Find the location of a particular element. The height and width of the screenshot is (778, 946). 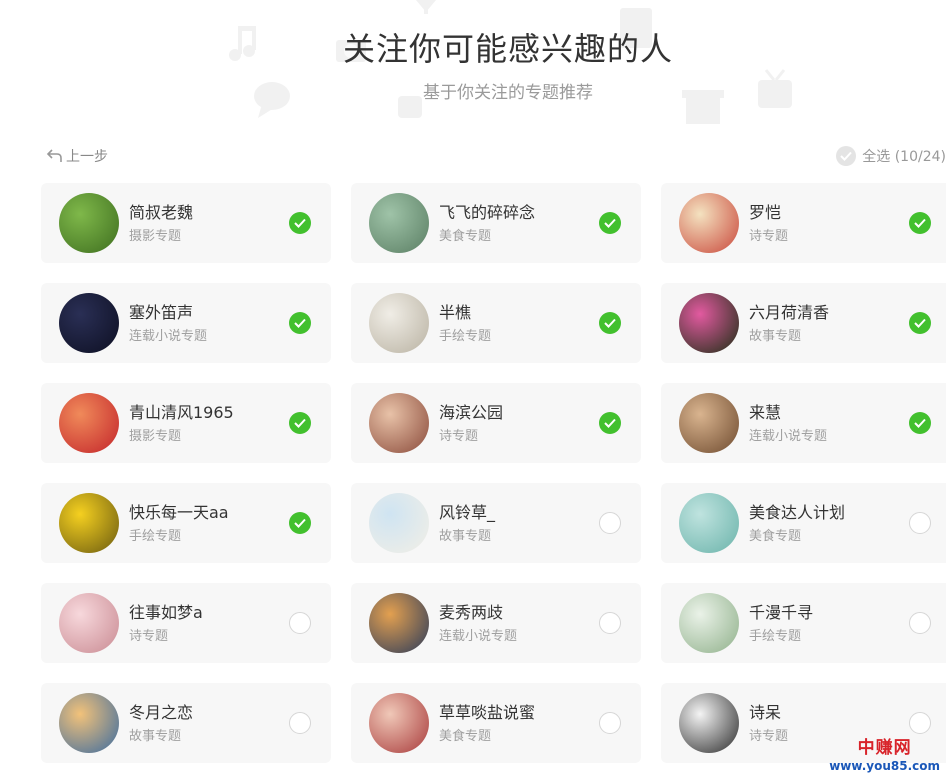

user-name: 海滨公园 is located at coordinates (471, 412).